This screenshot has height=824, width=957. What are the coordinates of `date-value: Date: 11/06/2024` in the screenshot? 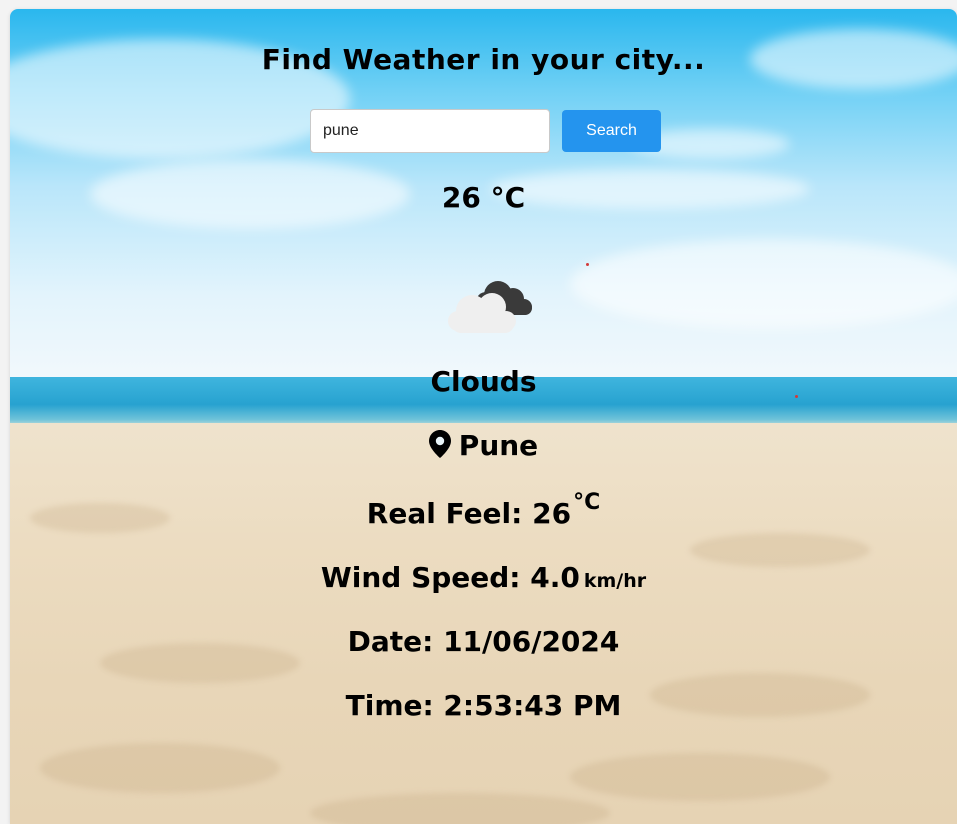 It's located at (483, 641).